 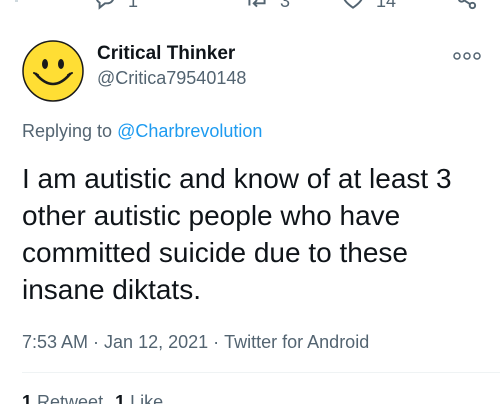 I want to click on likes-stat: 1 Like, so click(x=139, y=398).